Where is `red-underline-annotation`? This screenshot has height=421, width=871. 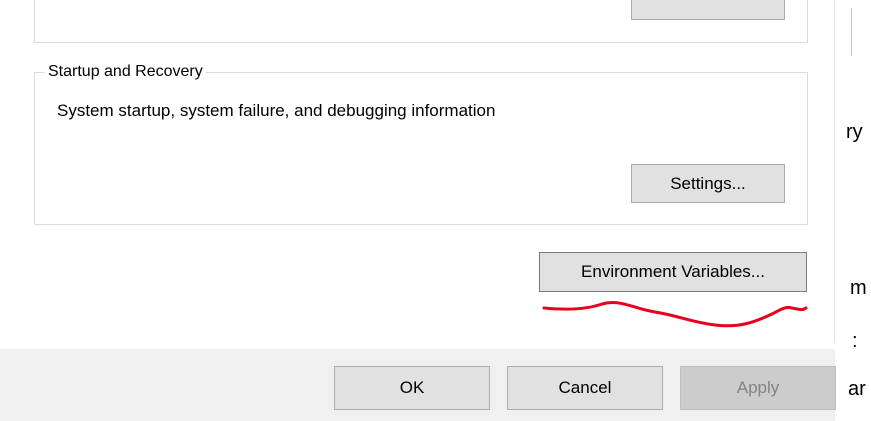 red-underline-annotation is located at coordinates (675, 314).